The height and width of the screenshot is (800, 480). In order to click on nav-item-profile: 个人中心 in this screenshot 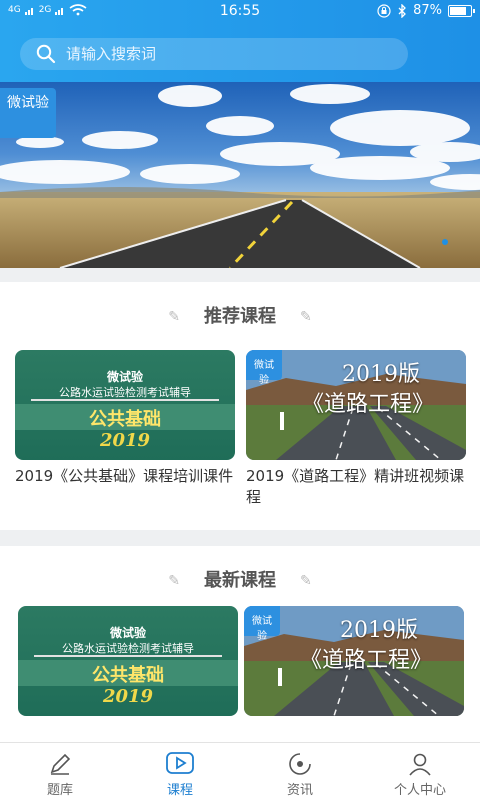, I will do `click(420, 771)`.